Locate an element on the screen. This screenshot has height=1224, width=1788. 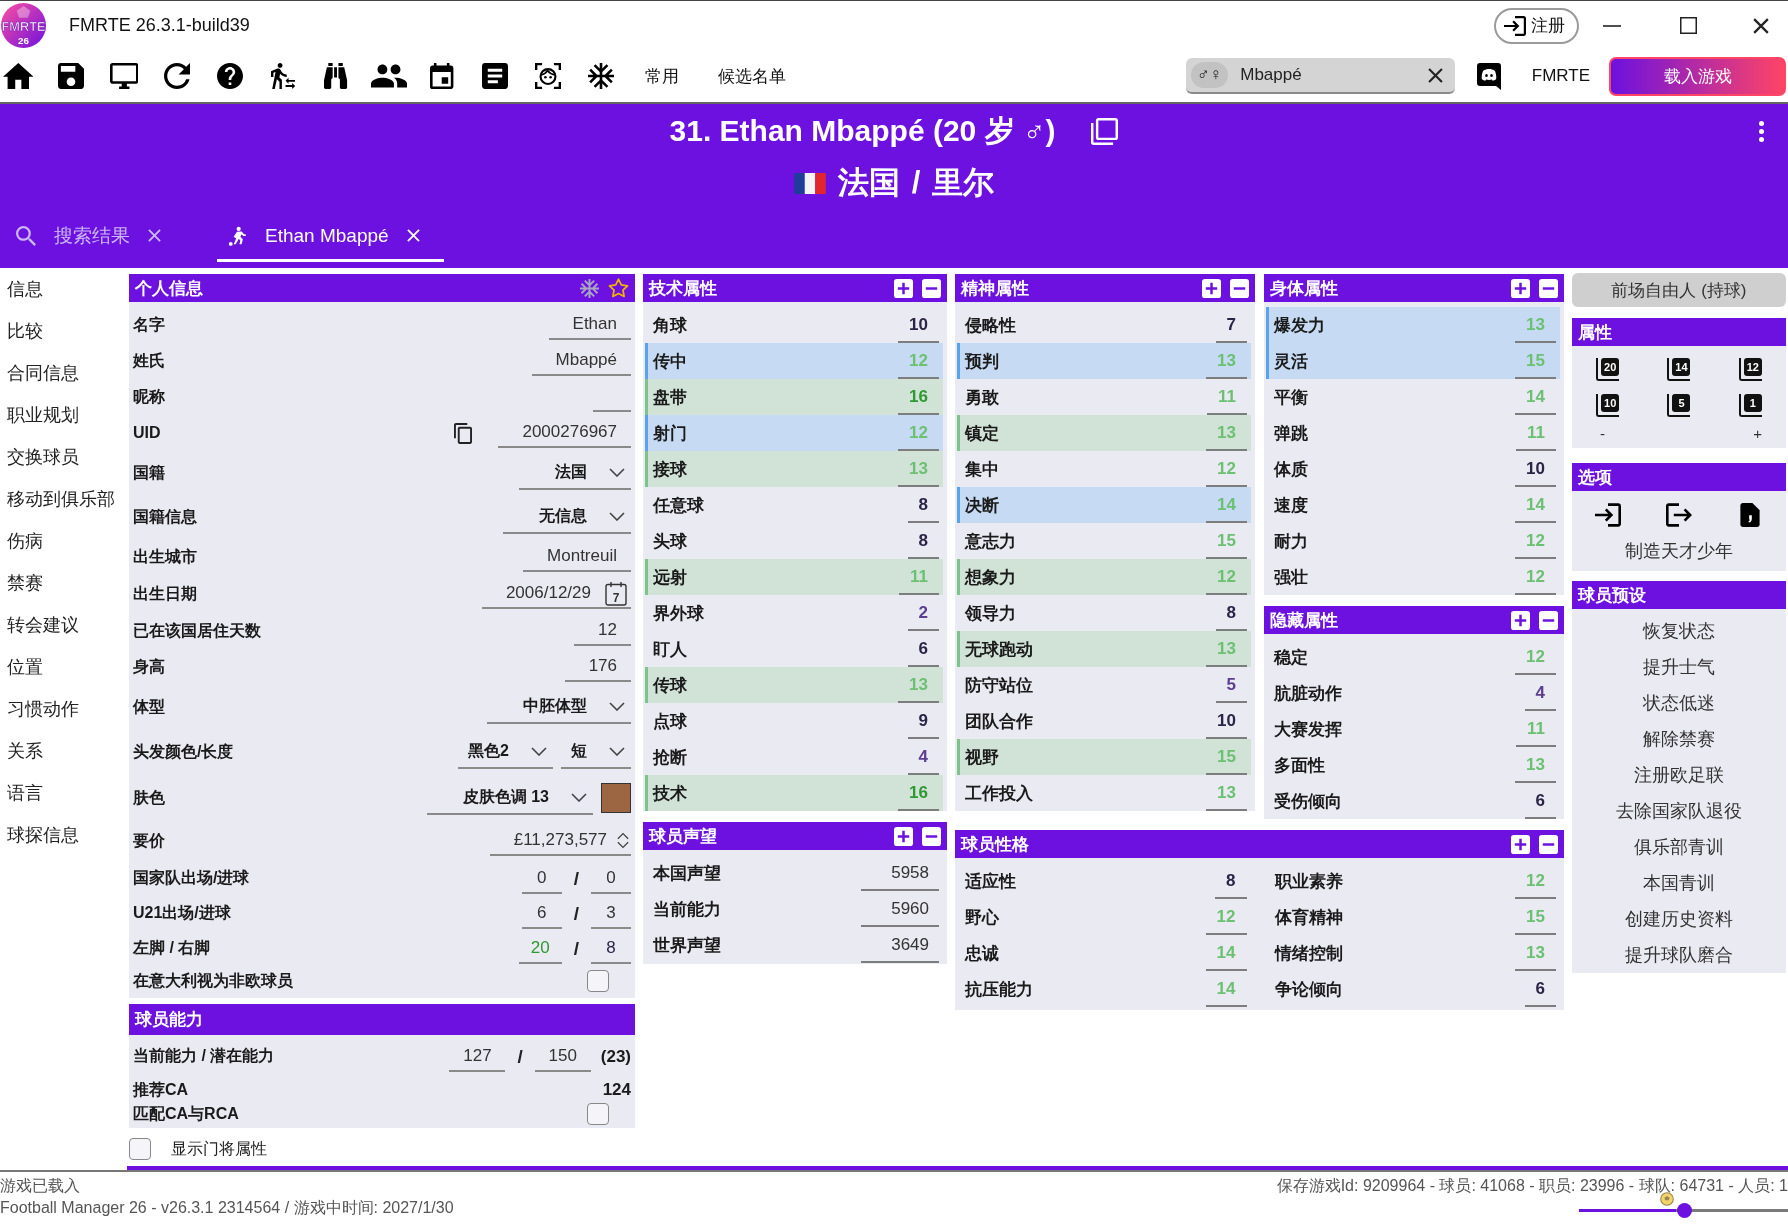
minimize-icon is located at coordinates (1612, 25).